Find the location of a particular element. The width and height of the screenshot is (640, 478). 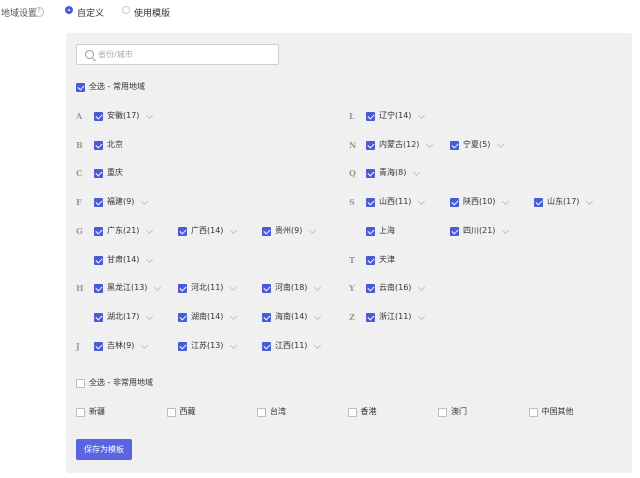

region-item-label: 河南(18) is located at coordinates (291, 288).